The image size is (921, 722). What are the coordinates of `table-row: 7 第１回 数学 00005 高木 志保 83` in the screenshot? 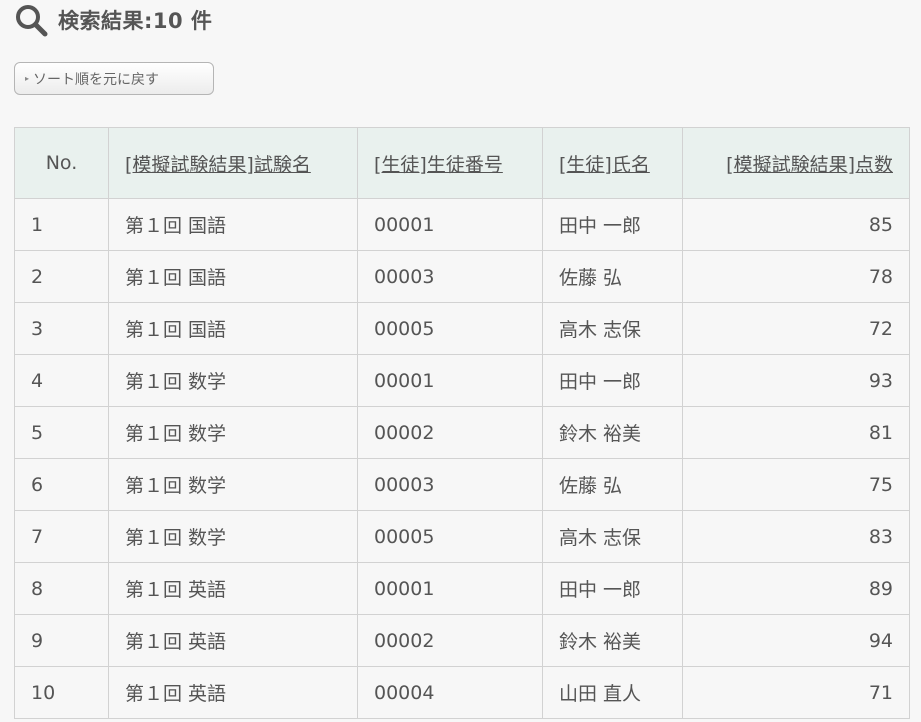 It's located at (462, 536).